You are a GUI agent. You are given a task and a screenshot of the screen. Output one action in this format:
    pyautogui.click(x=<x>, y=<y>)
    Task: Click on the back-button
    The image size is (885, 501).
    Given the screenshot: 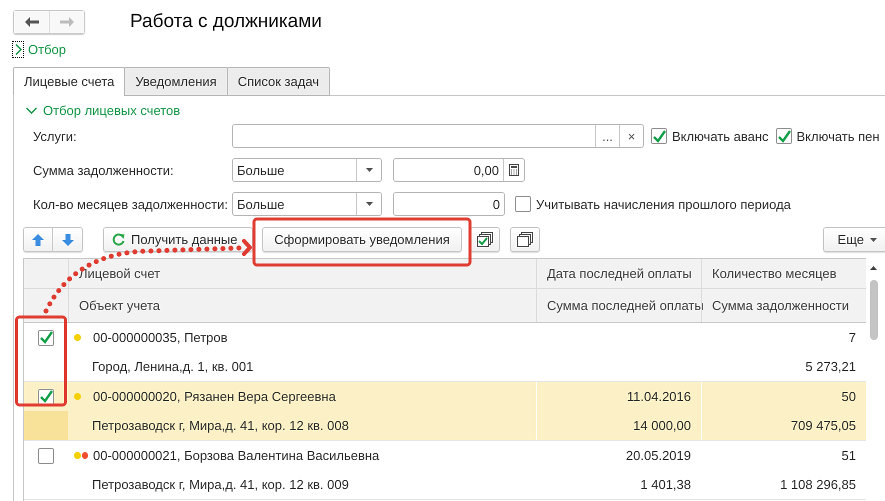 What is the action you would take?
    pyautogui.click(x=31, y=22)
    